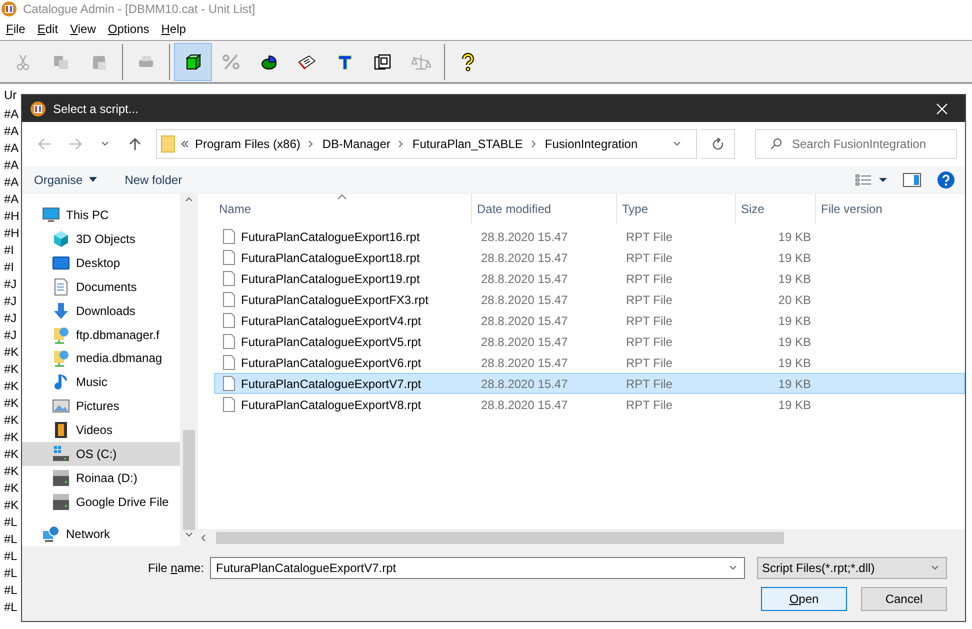  What do you see at coordinates (330, 257) in the screenshot?
I see `file-name: FuturaPlanCatalogueExport18.rpt` at bounding box center [330, 257].